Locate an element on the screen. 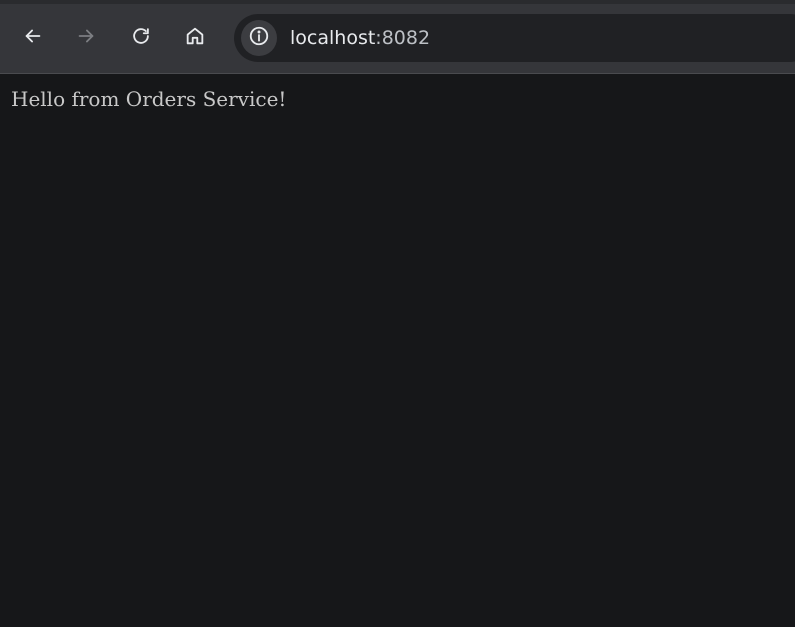 The image size is (795, 627). reload-button is located at coordinates (141, 38).